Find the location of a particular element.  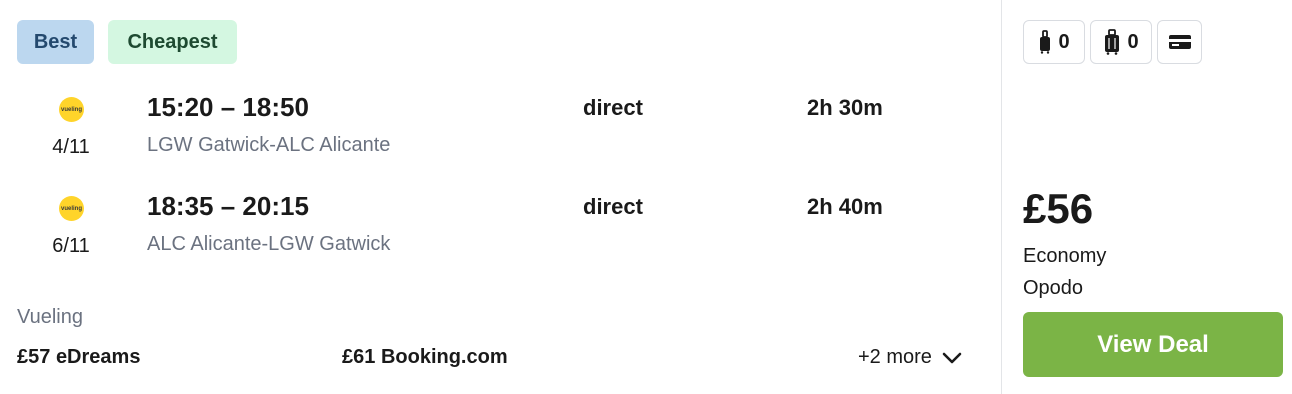

alternative-site: eDreams is located at coordinates (98, 357).